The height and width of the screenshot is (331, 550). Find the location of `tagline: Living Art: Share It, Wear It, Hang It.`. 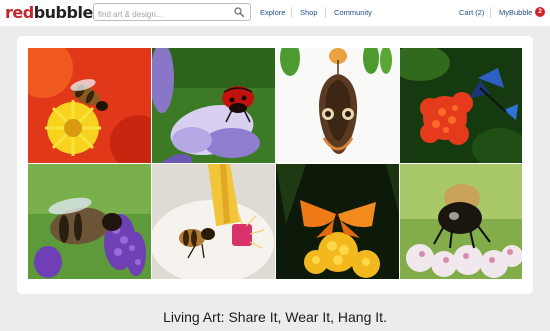

tagline: Living Art: Share It, Wear It, Hang It. is located at coordinates (275, 317).